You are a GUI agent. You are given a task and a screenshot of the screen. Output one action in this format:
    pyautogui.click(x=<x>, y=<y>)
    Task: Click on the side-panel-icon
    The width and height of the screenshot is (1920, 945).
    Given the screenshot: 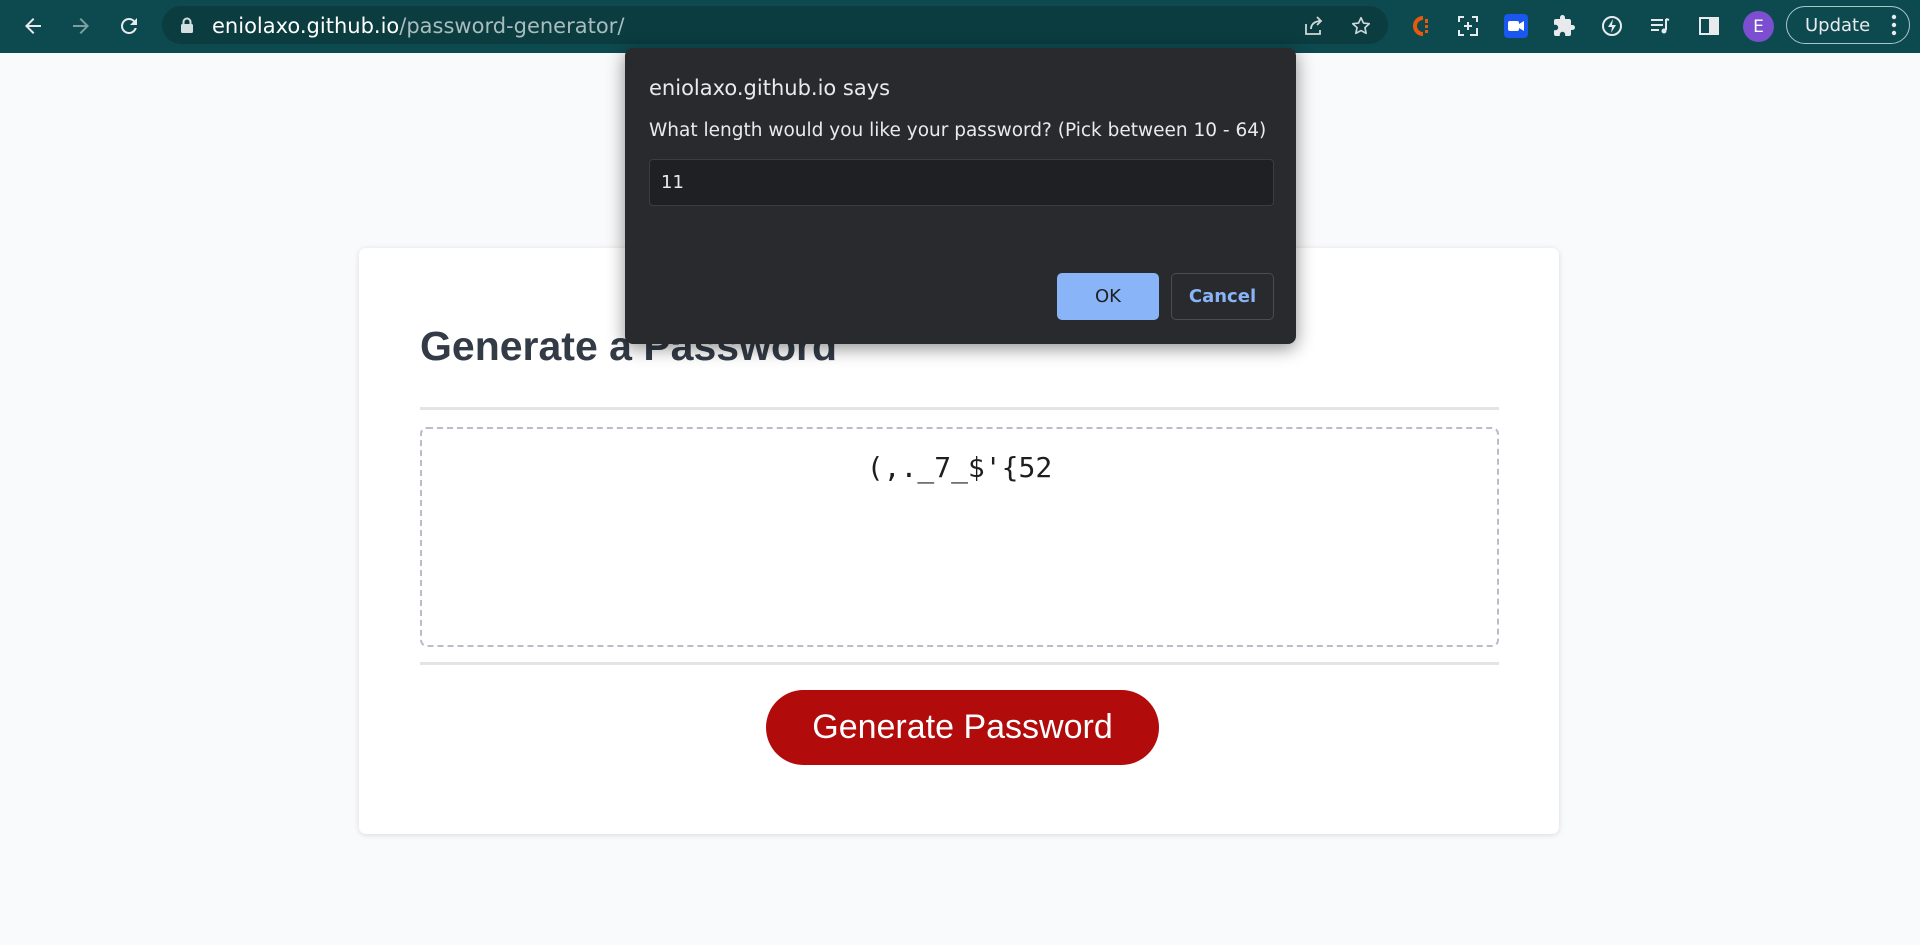 What is the action you would take?
    pyautogui.click(x=1709, y=26)
    